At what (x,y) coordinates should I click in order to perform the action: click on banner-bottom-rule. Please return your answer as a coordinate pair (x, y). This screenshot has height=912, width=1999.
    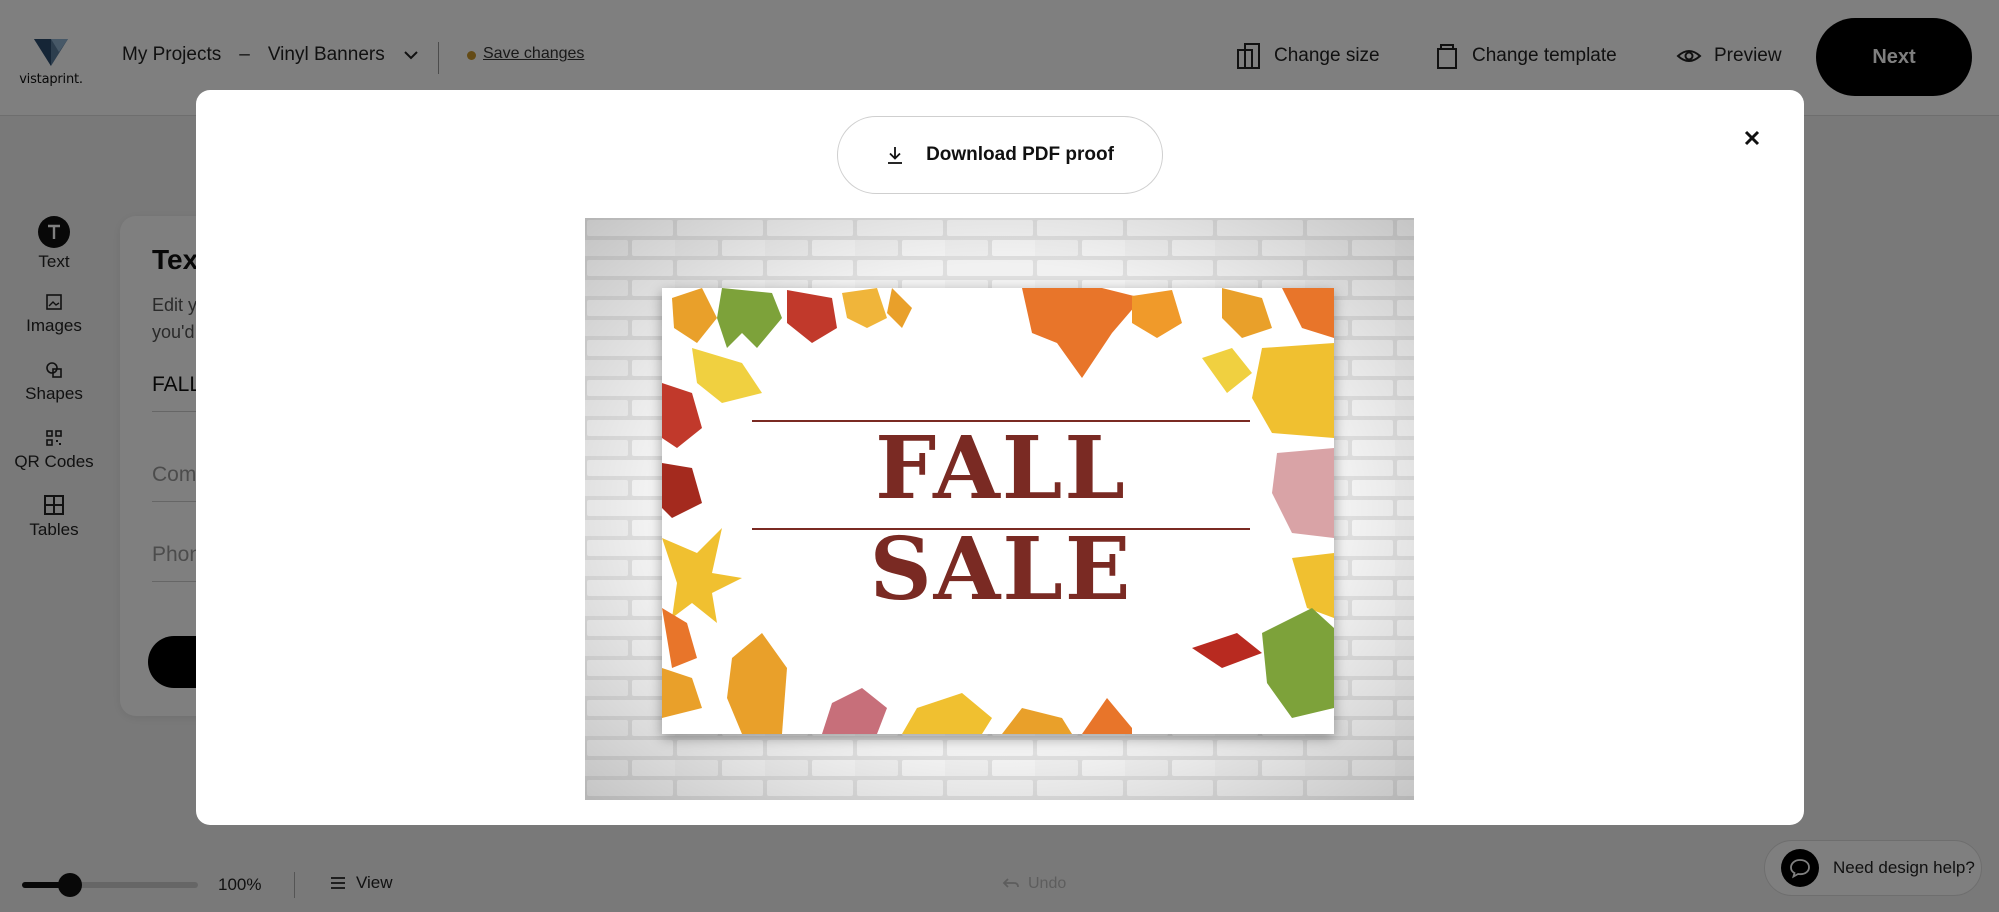
    Looking at the image, I should click on (1001, 529).